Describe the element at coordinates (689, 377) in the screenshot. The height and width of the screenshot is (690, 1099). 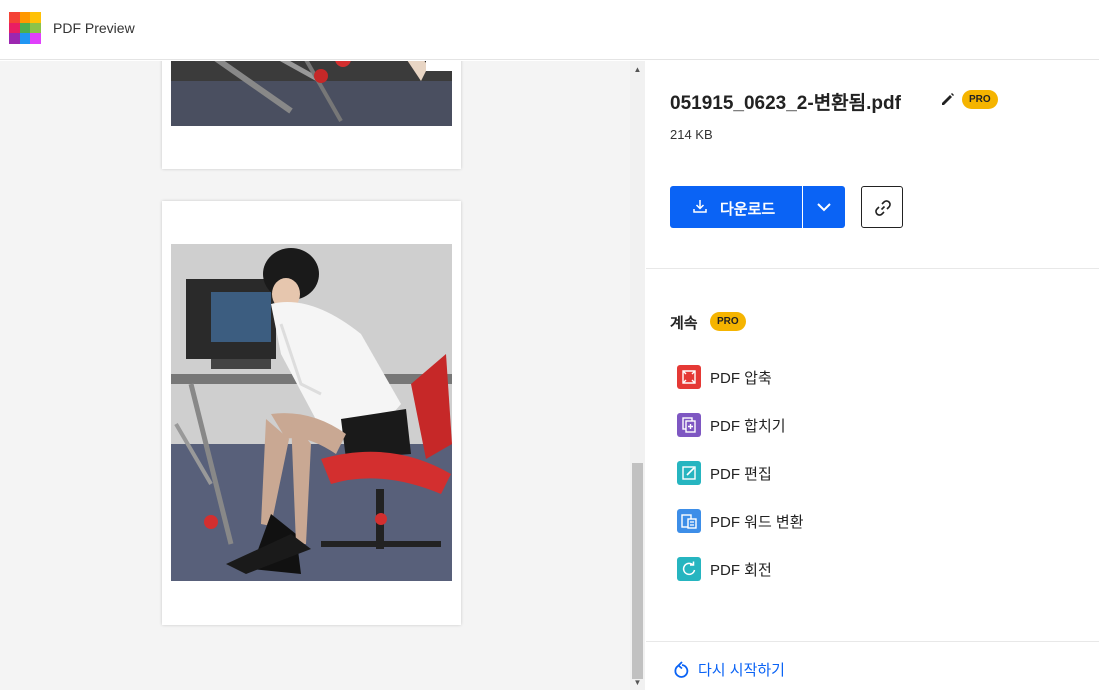
I see `compress-icon` at that location.